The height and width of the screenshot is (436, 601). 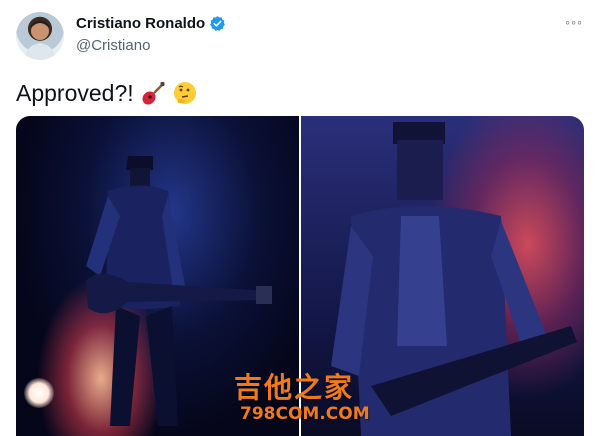 I want to click on author-handle: @Cristiano, so click(x=113, y=45).